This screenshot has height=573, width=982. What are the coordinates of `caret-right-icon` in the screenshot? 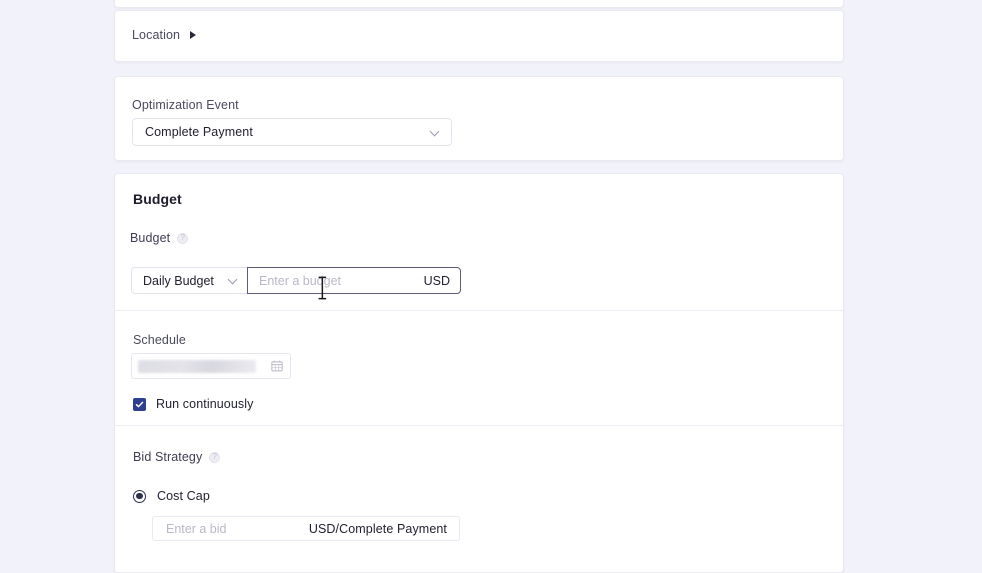 It's located at (193, 35).